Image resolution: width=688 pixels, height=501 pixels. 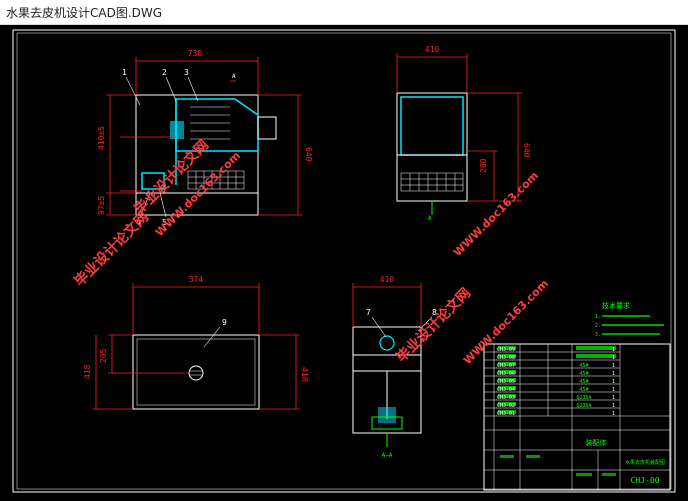 What do you see at coordinates (506, 366) in the screenshot?
I see `bom-code-3: CHJ-07` at bounding box center [506, 366].